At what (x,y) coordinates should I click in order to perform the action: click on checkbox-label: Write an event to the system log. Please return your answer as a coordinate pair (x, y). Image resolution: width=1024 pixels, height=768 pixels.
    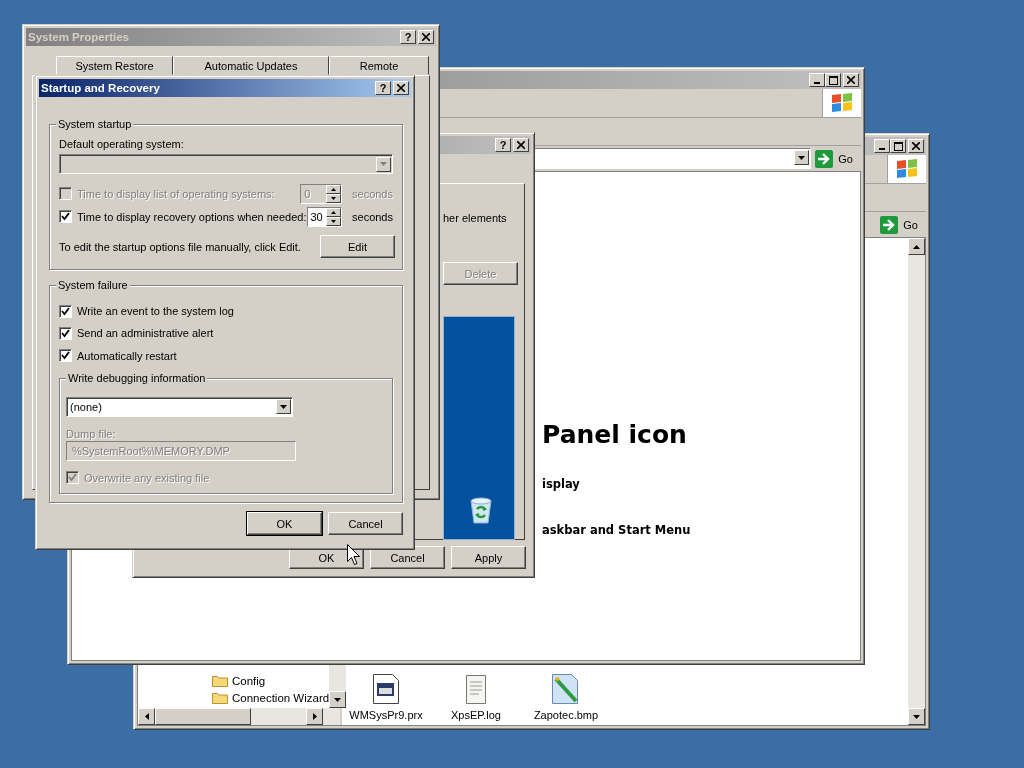
    Looking at the image, I should click on (155, 311).